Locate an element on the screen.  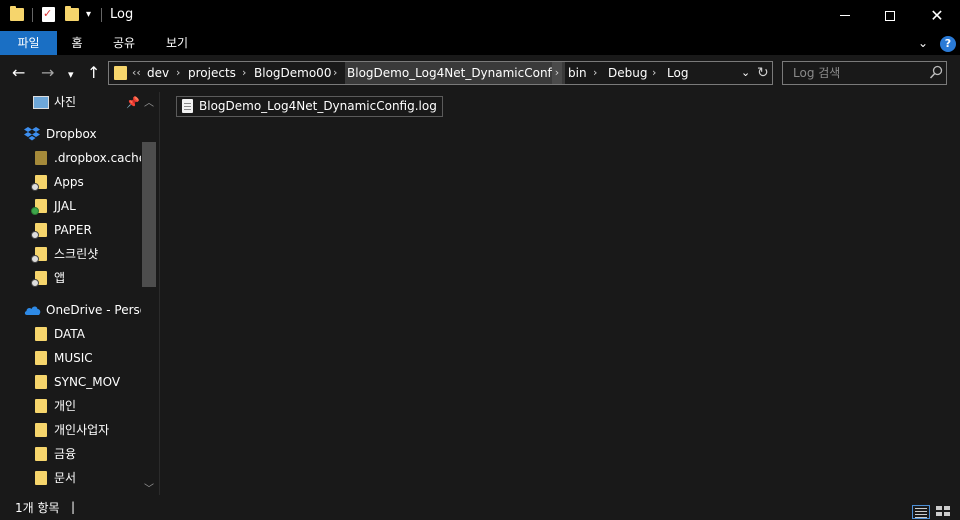
sidebar-item-screenshots: 스크린샷 is located at coordinates (70, 254).